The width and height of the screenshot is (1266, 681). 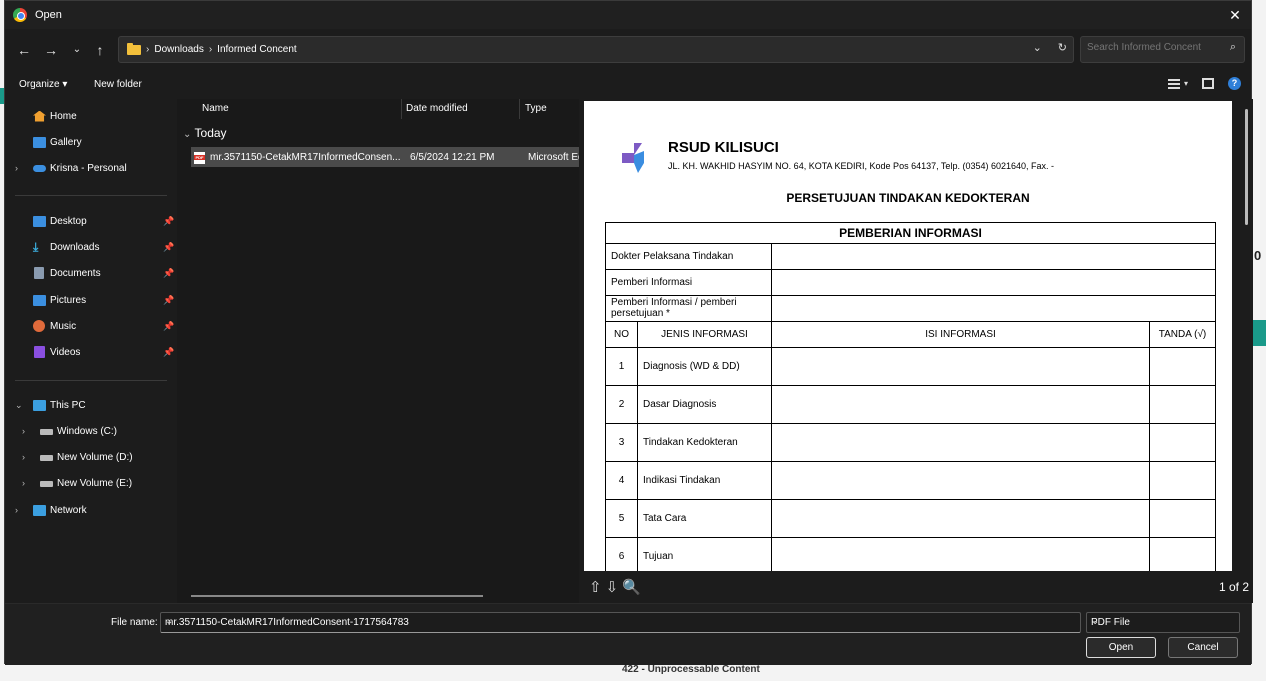 What do you see at coordinates (553, 157) in the screenshot?
I see `file-type: Microsoft Ed` at bounding box center [553, 157].